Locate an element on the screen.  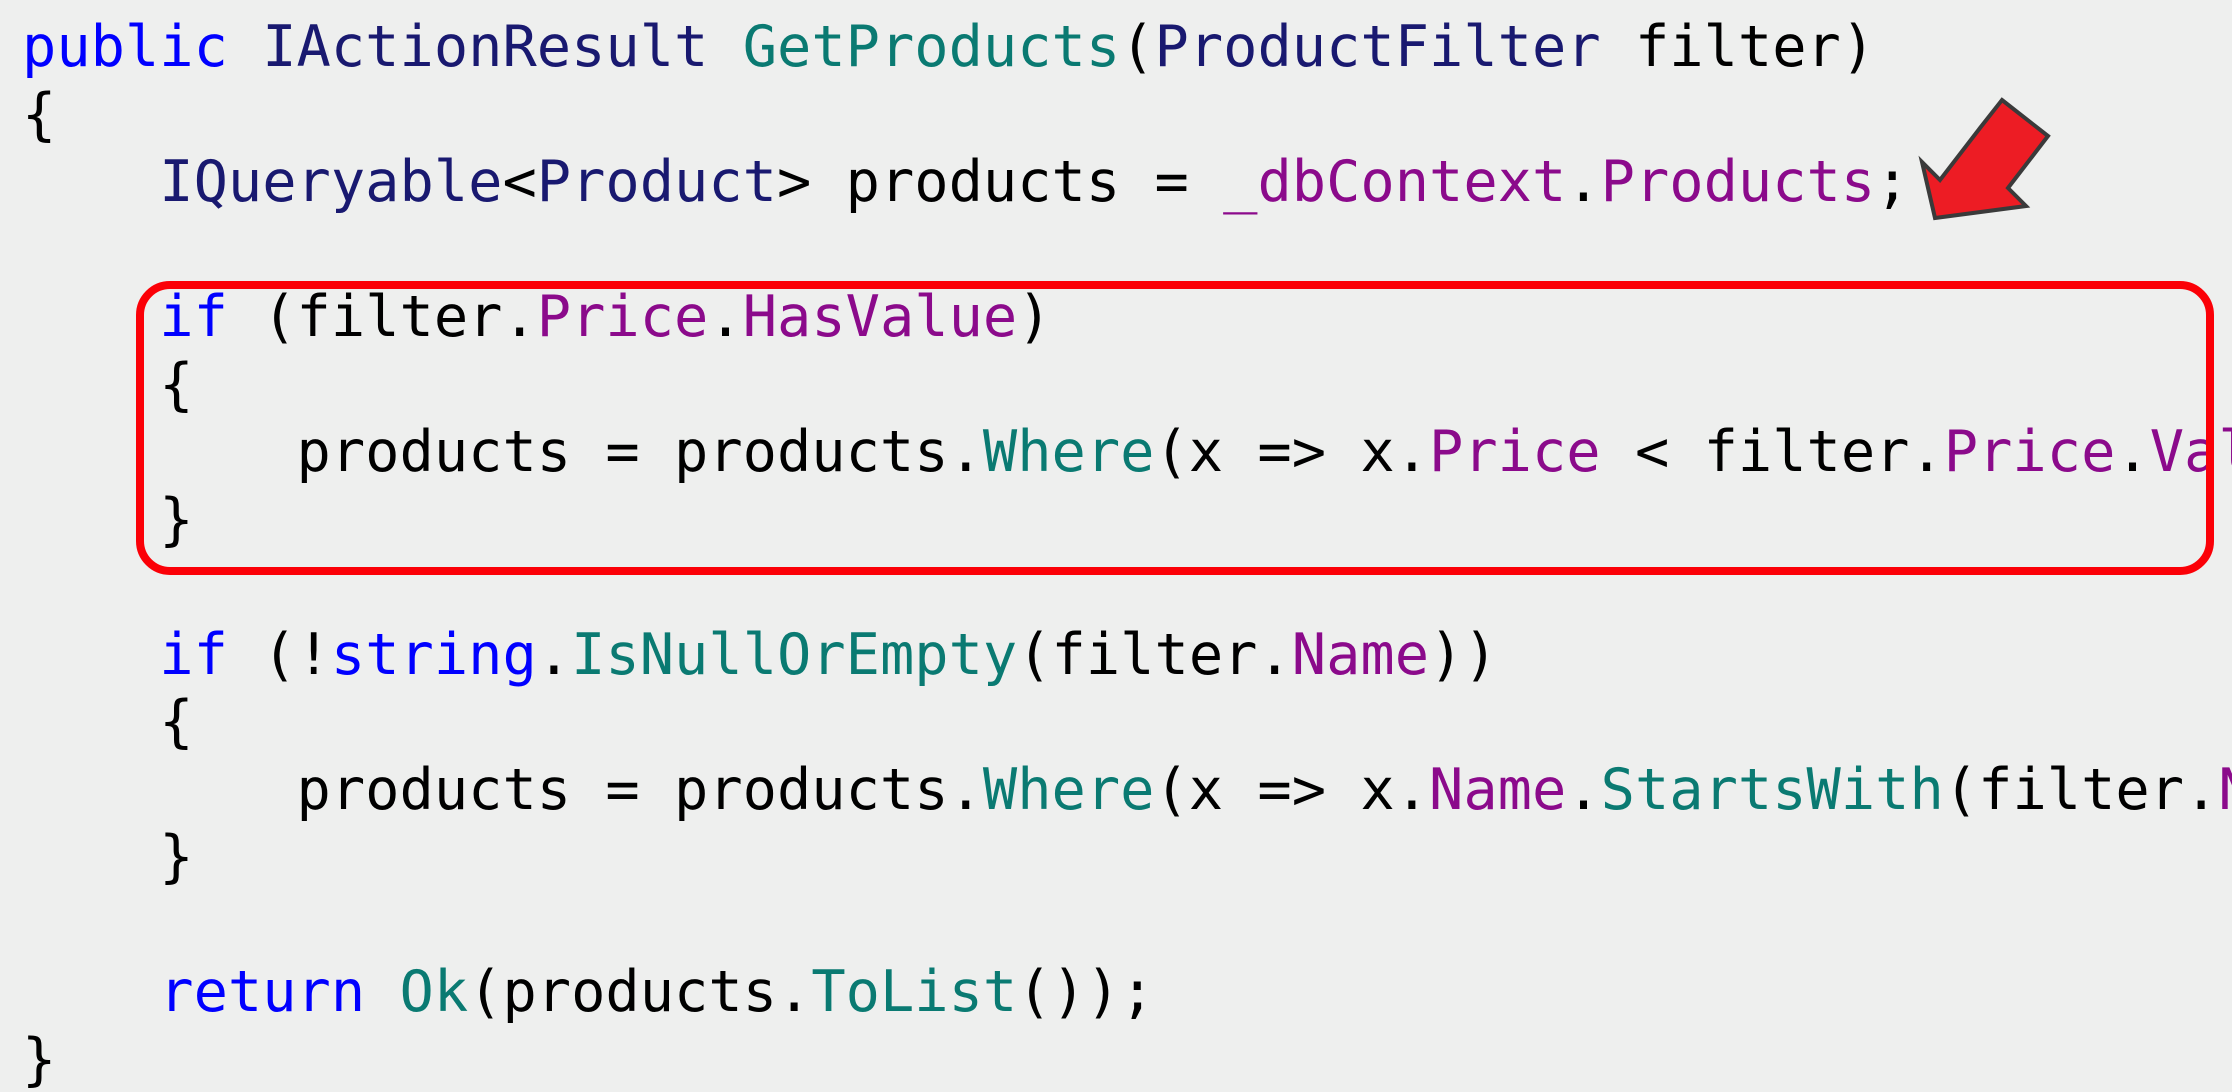
code-token-plain: ; is located at coordinates (1892, 182).